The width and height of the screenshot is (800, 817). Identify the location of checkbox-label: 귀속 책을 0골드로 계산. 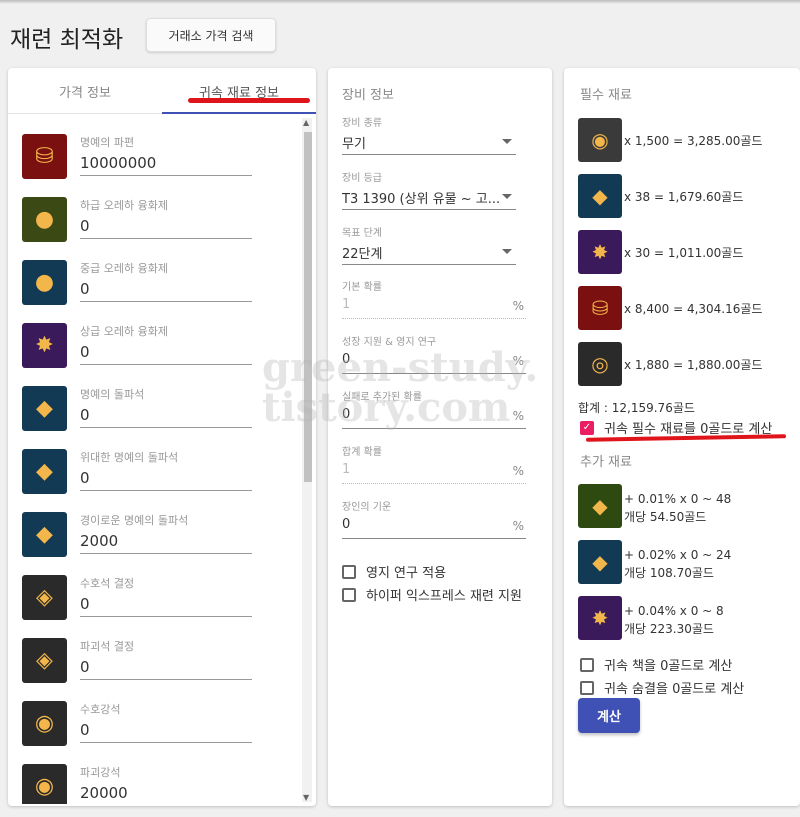
(668, 666).